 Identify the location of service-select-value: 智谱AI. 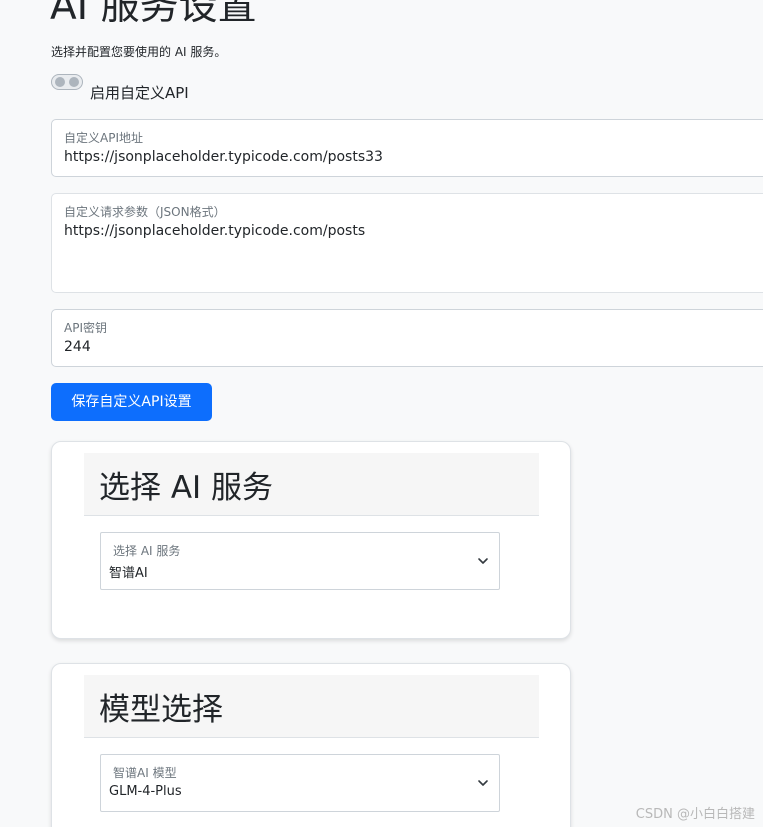
(128, 573).